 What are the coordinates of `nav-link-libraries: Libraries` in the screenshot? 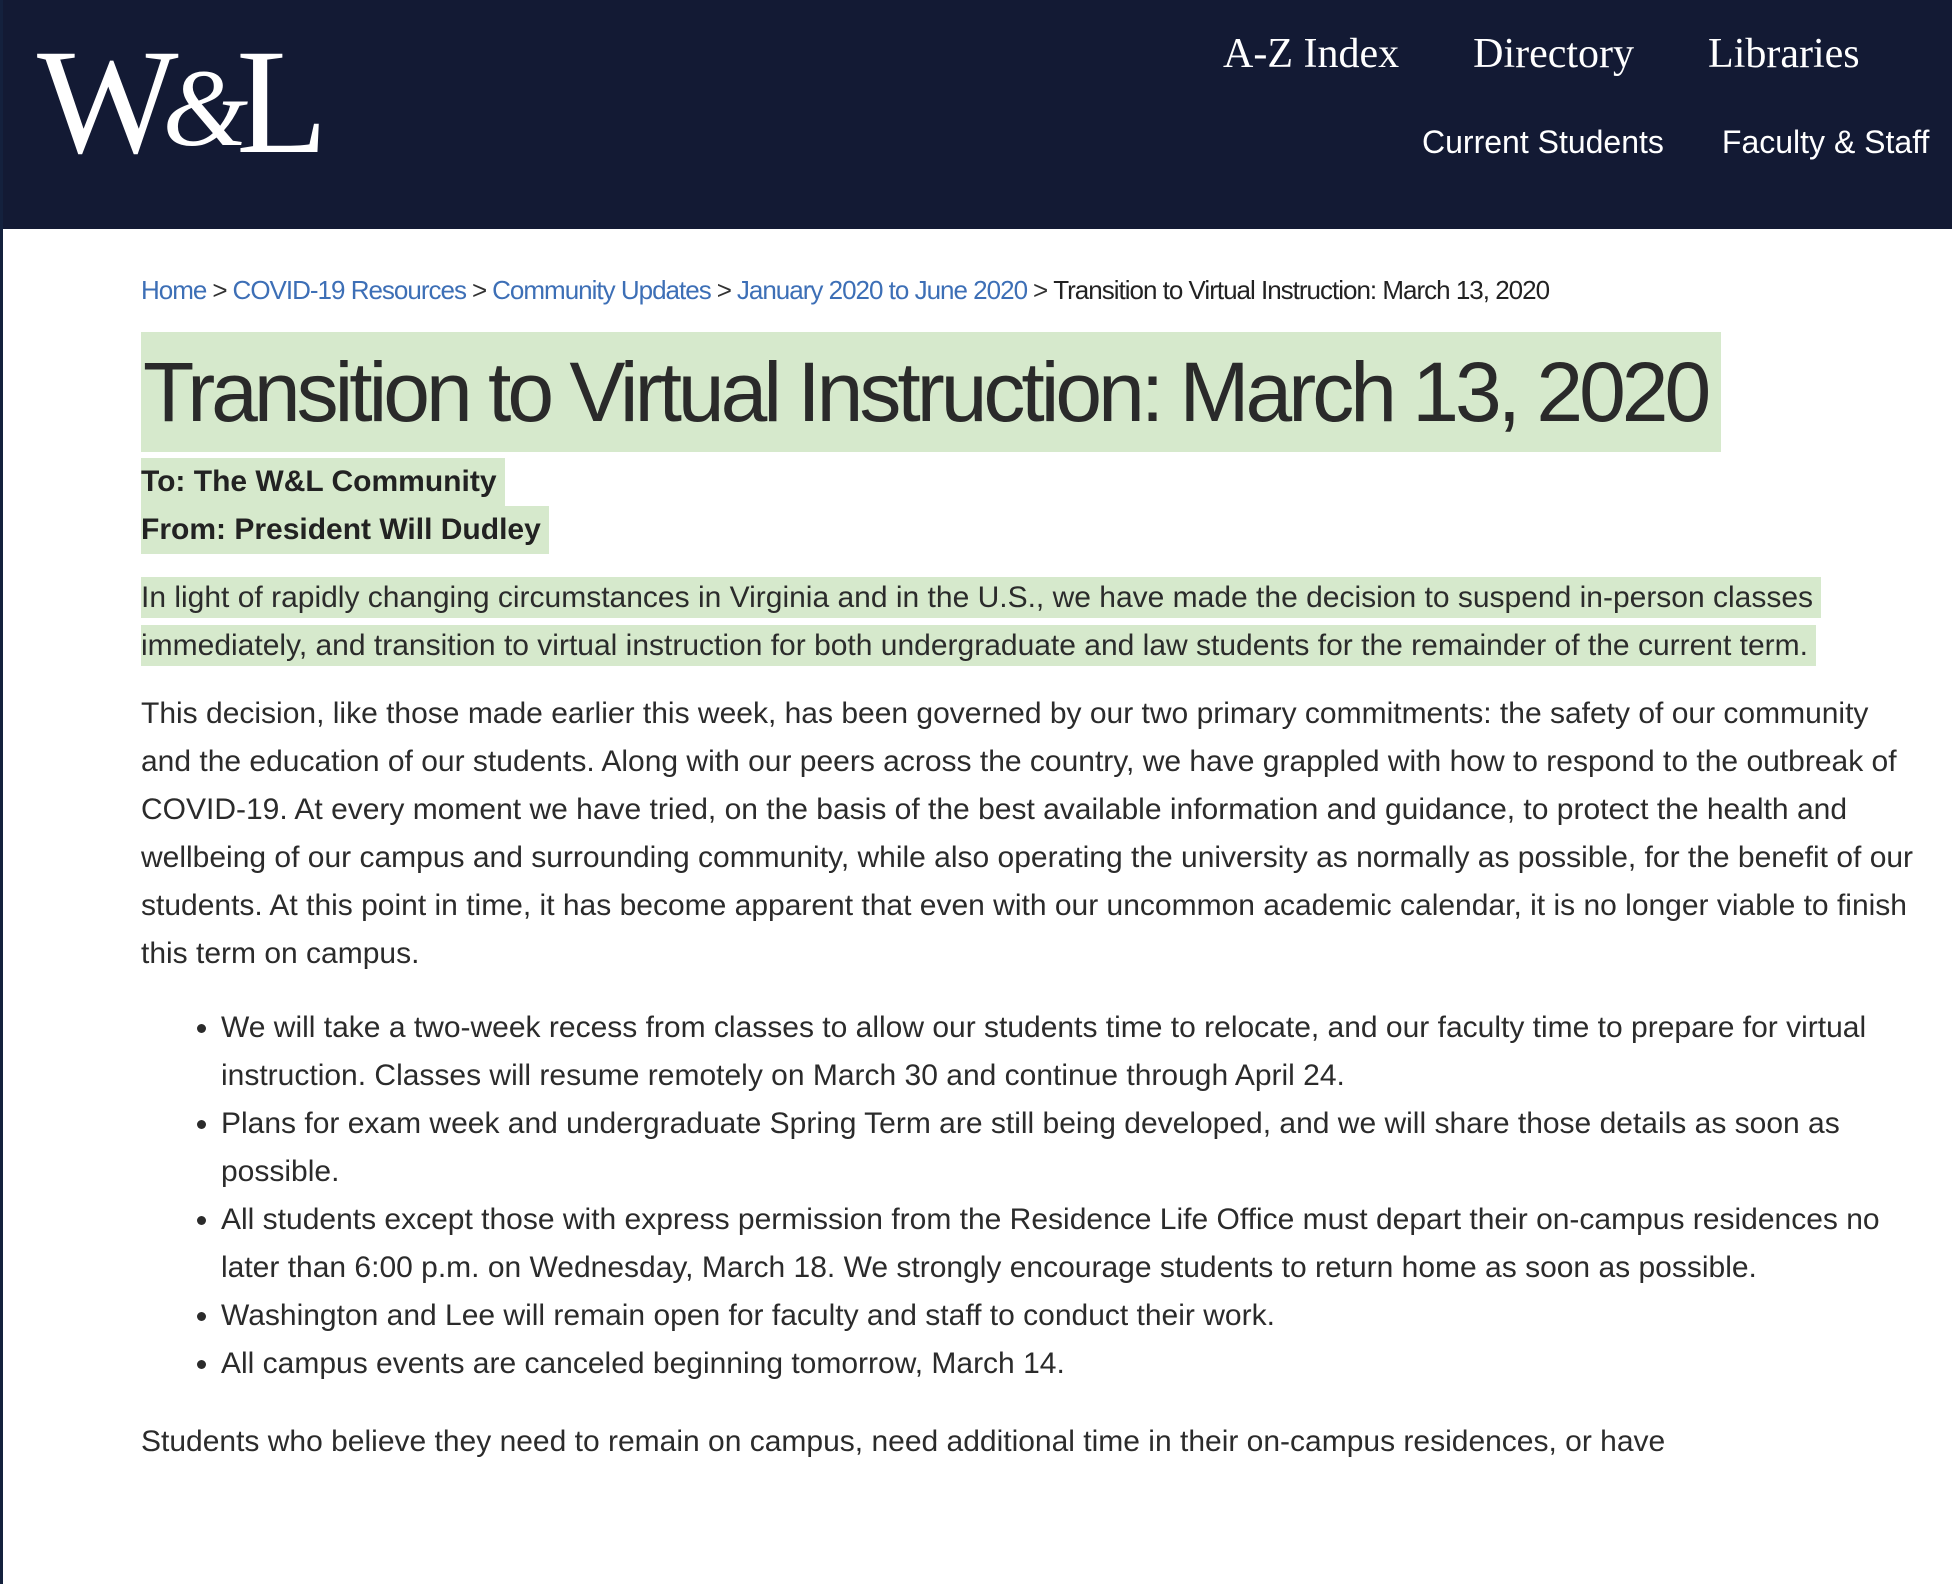 It's located at (1784, 54).